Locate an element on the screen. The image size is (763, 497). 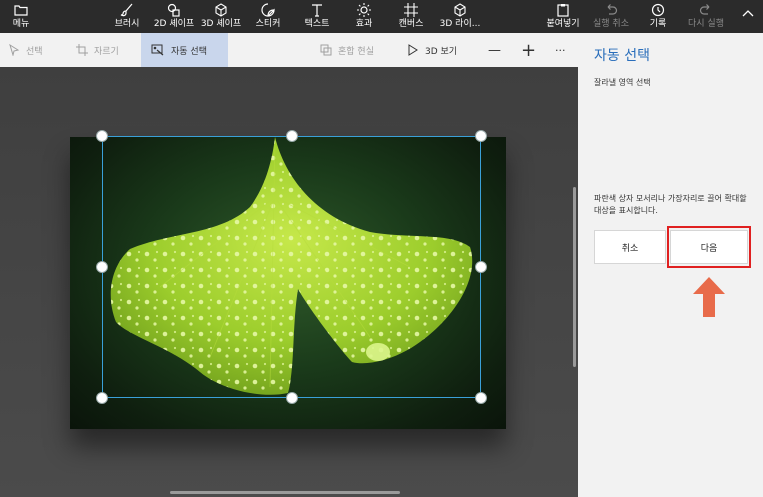
undo-icon is located at coordinates (611, 11).